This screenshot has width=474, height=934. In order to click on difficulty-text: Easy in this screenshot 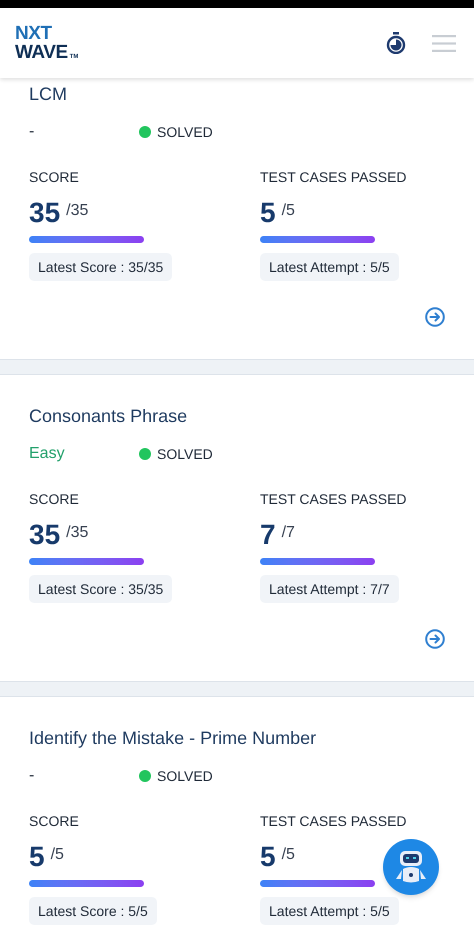, I will do `click(47, 454)`.